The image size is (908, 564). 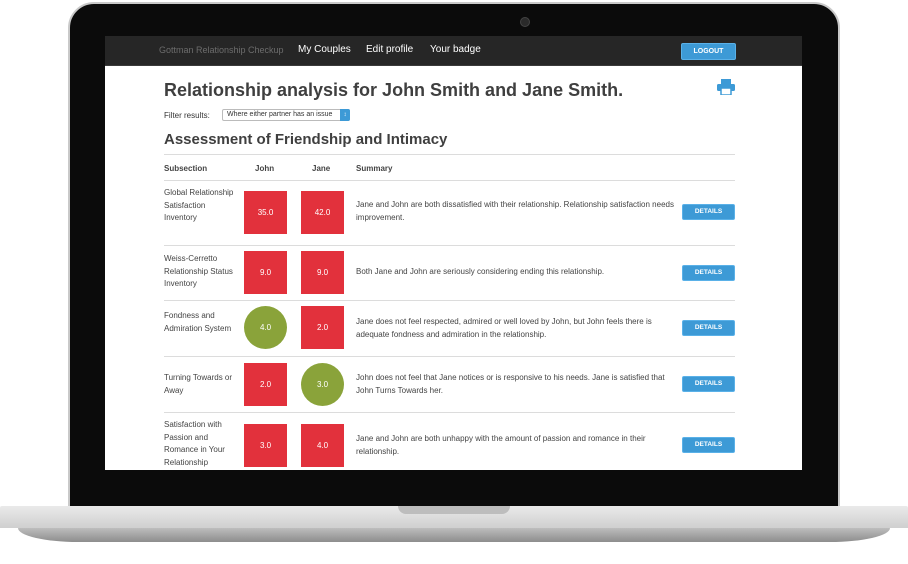 I want to click on nav-my-couples: My Couples, so click(x=324, y=49).